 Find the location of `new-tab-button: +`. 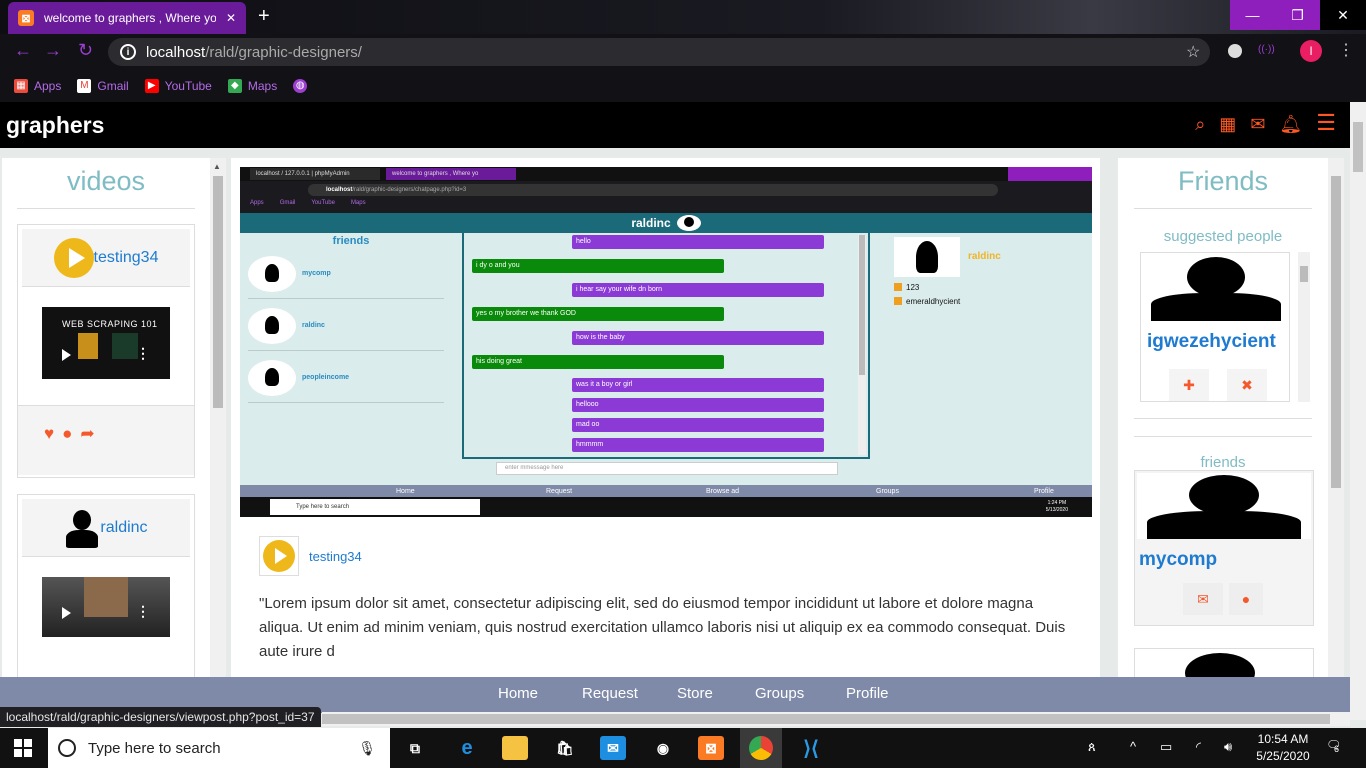

new-tab-button: + is located at coordinates (264, 16).